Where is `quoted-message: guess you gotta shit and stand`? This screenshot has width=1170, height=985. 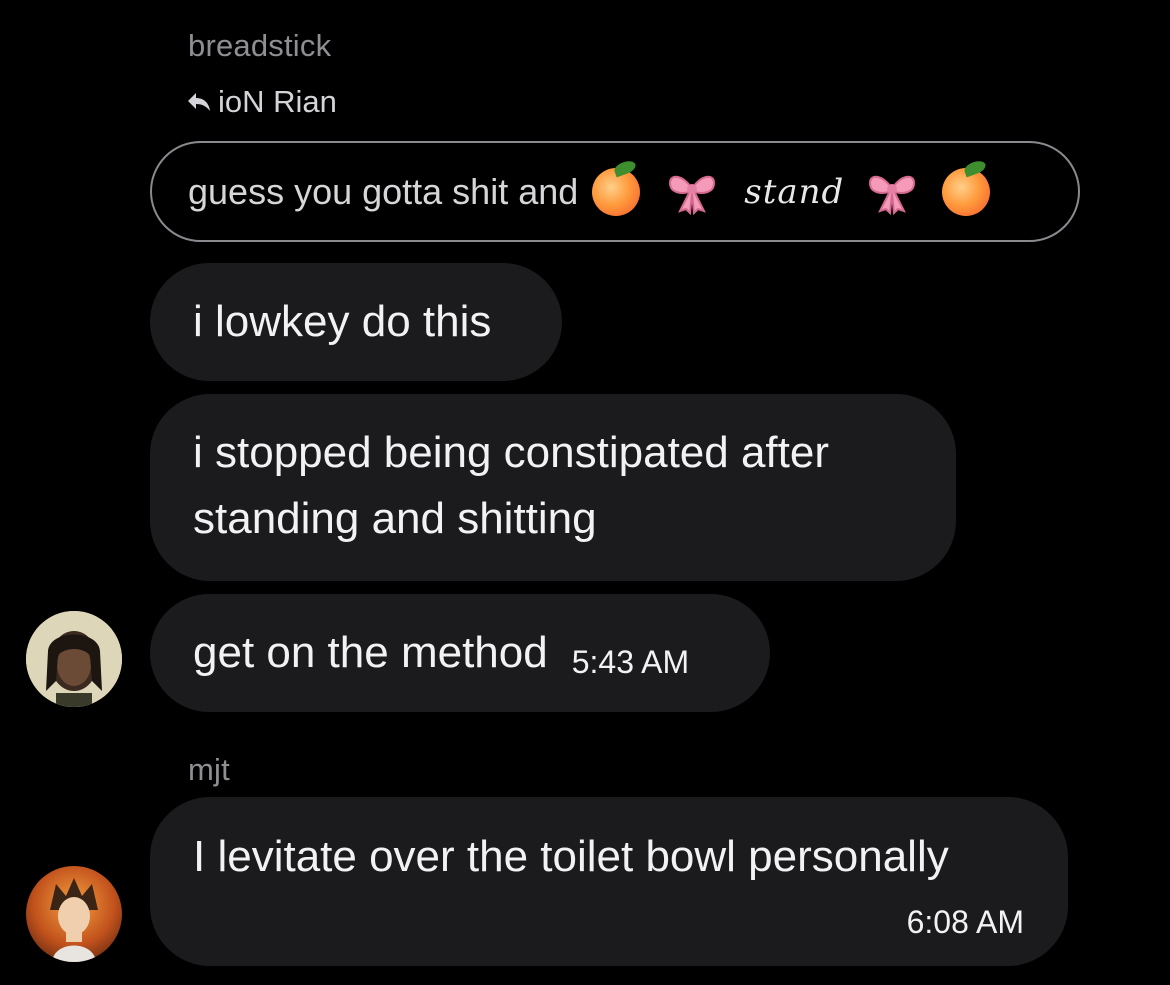
quoted-message: guess you gotta shit and stand is located at coordinates (615, 191).